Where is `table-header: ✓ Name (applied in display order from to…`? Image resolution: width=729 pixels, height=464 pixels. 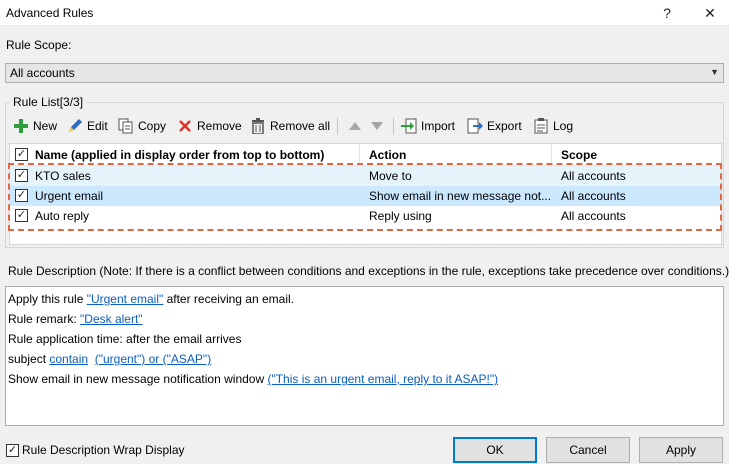 table-header: ✓ Name (applied in display order from to… is located at coordinates (365, 155).